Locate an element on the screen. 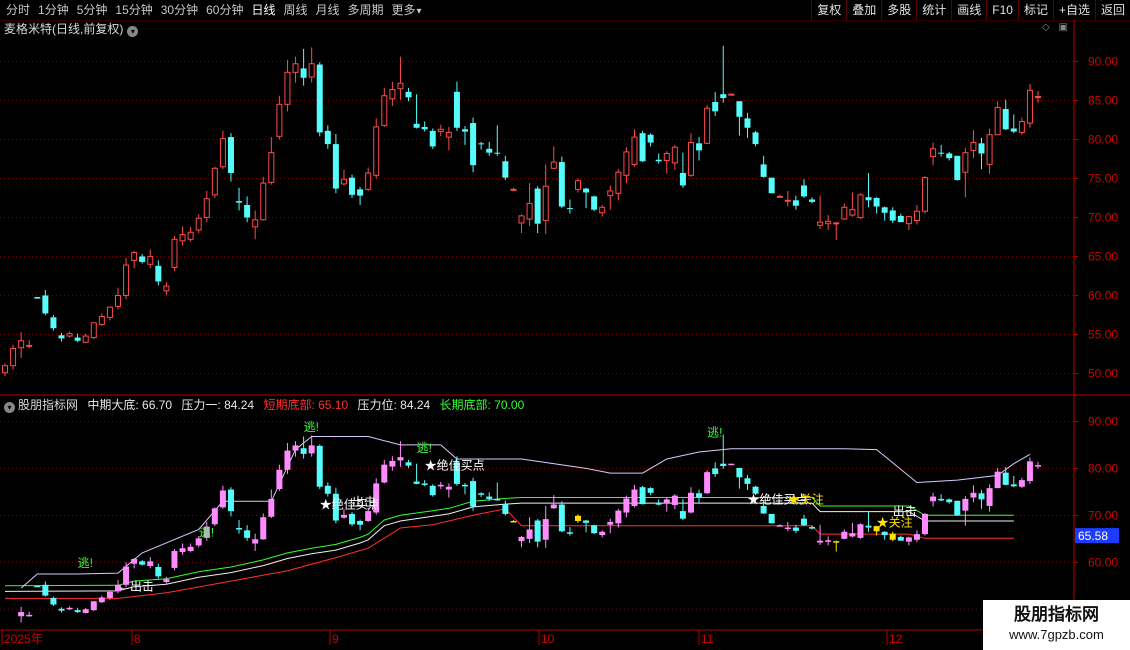 This screenshot has height=650, width=1130. date-label: 10 is located at coordinates (548, 639).